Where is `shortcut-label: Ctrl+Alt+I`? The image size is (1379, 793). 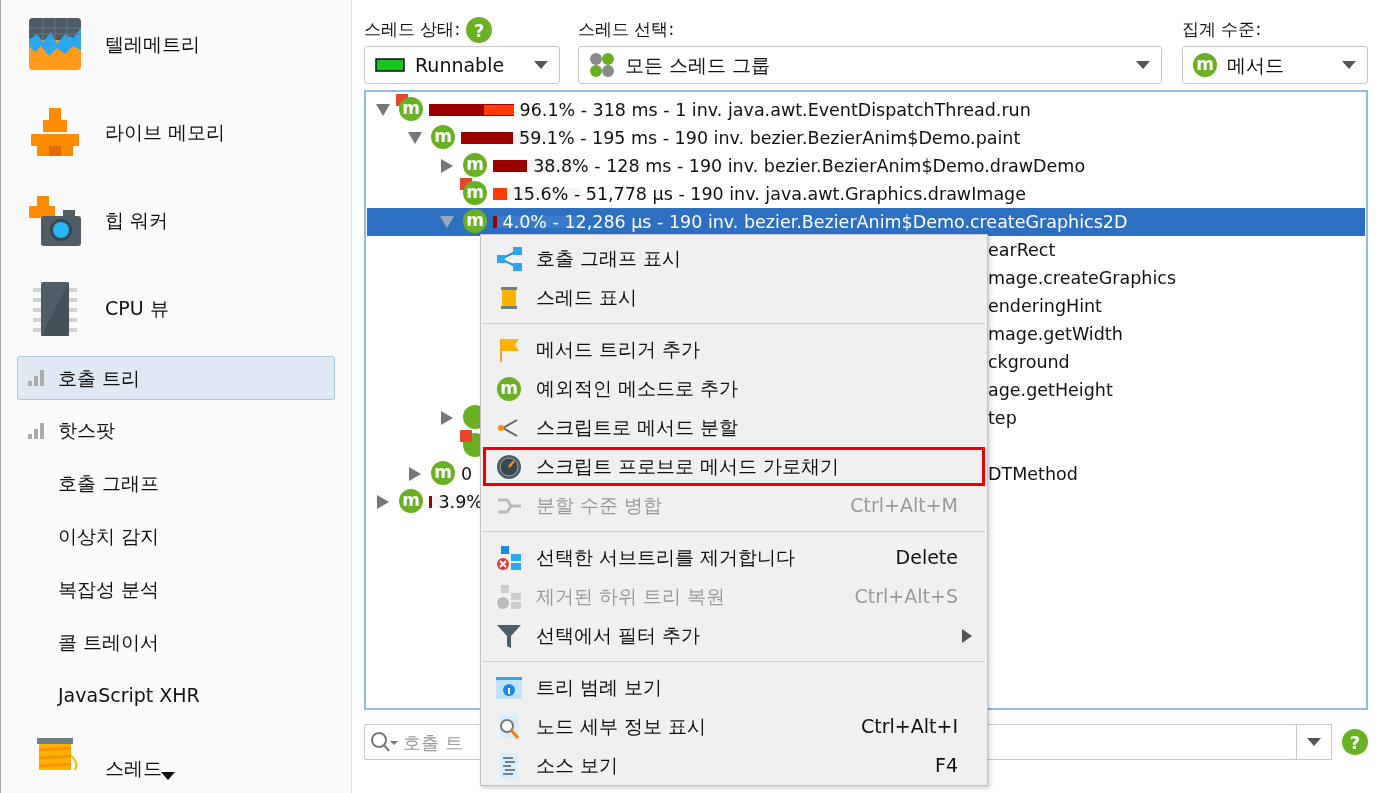 shortcut-label: Ctrl+Alt+I is located at coordinates (909, 727).